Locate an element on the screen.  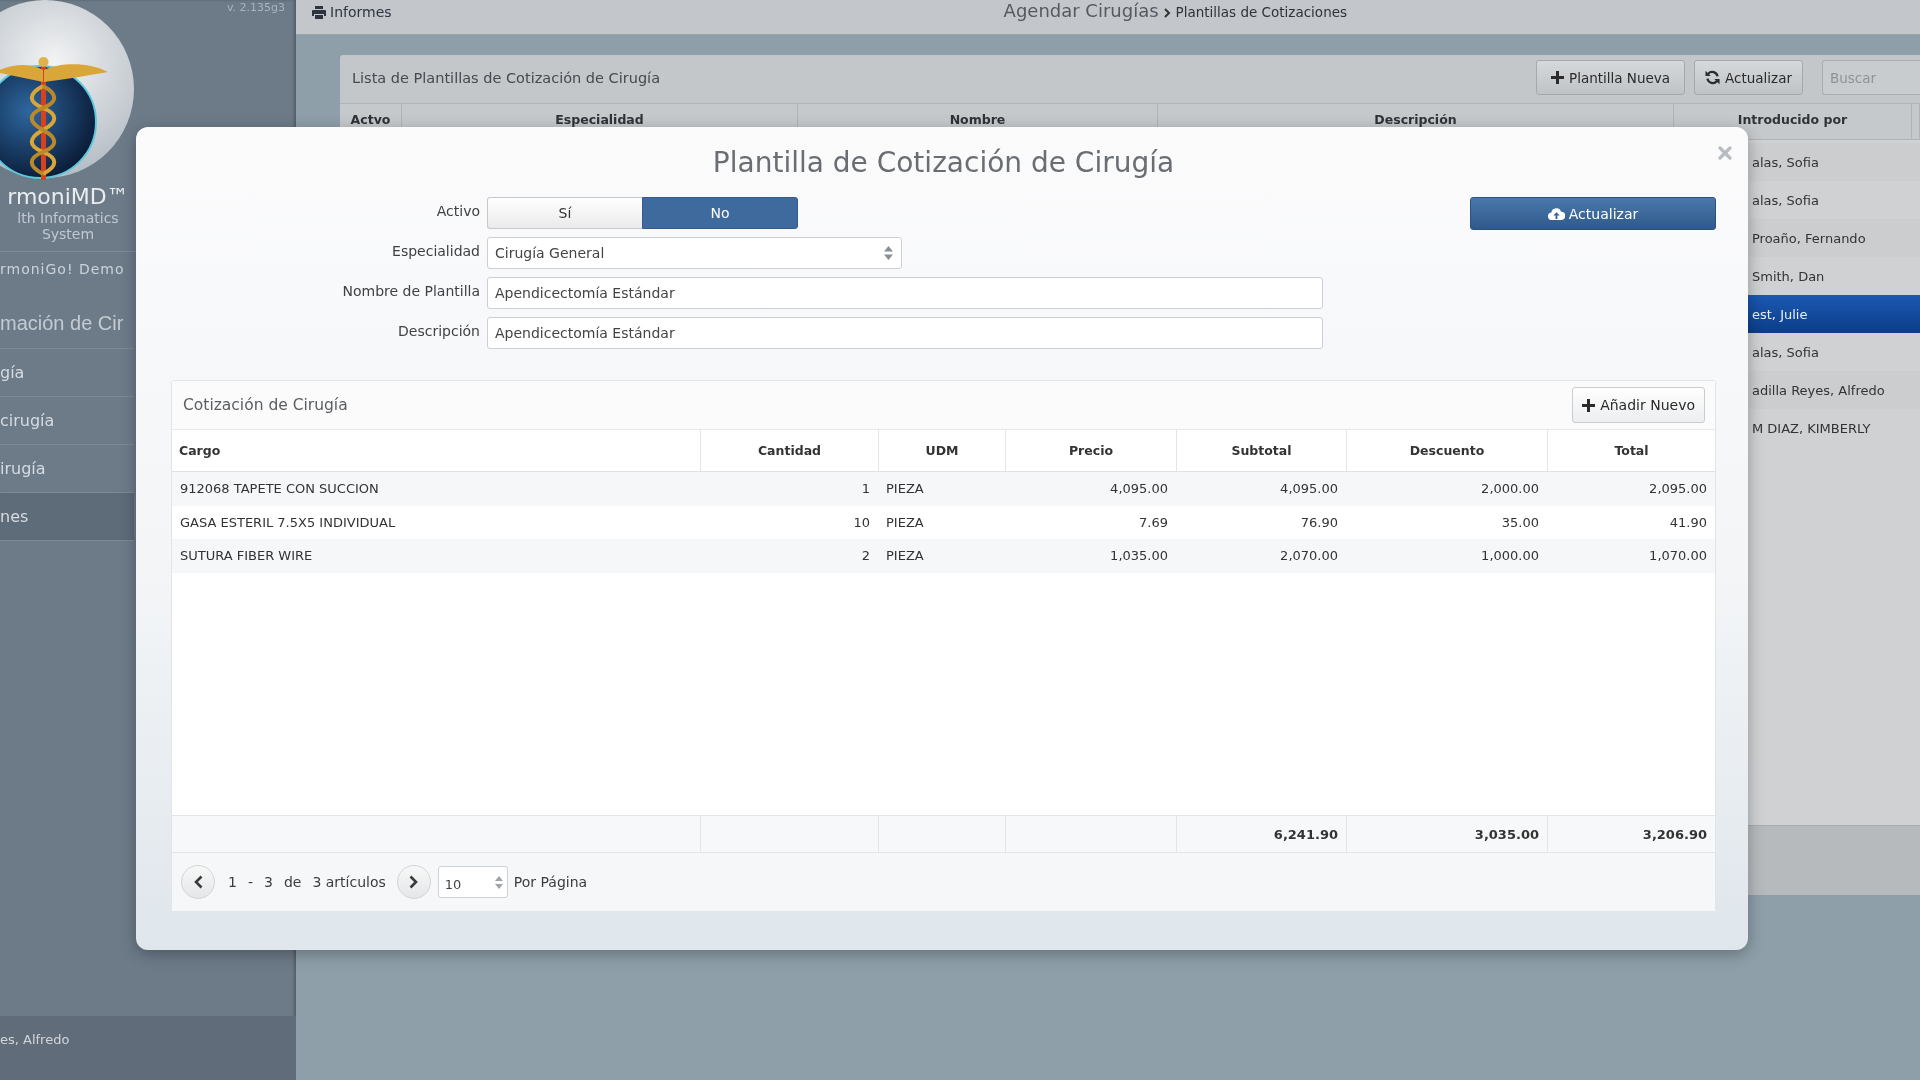
refresh-button: Actualizar is located at coordinates (1748, 77).